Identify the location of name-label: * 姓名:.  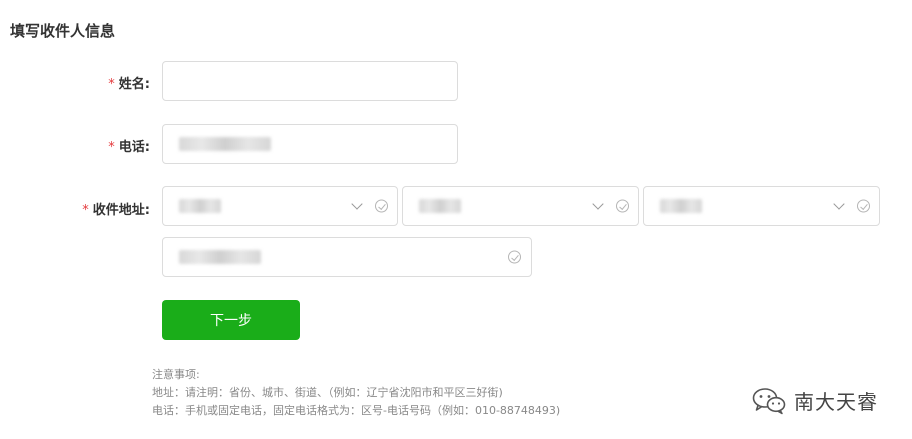
(129, 82).